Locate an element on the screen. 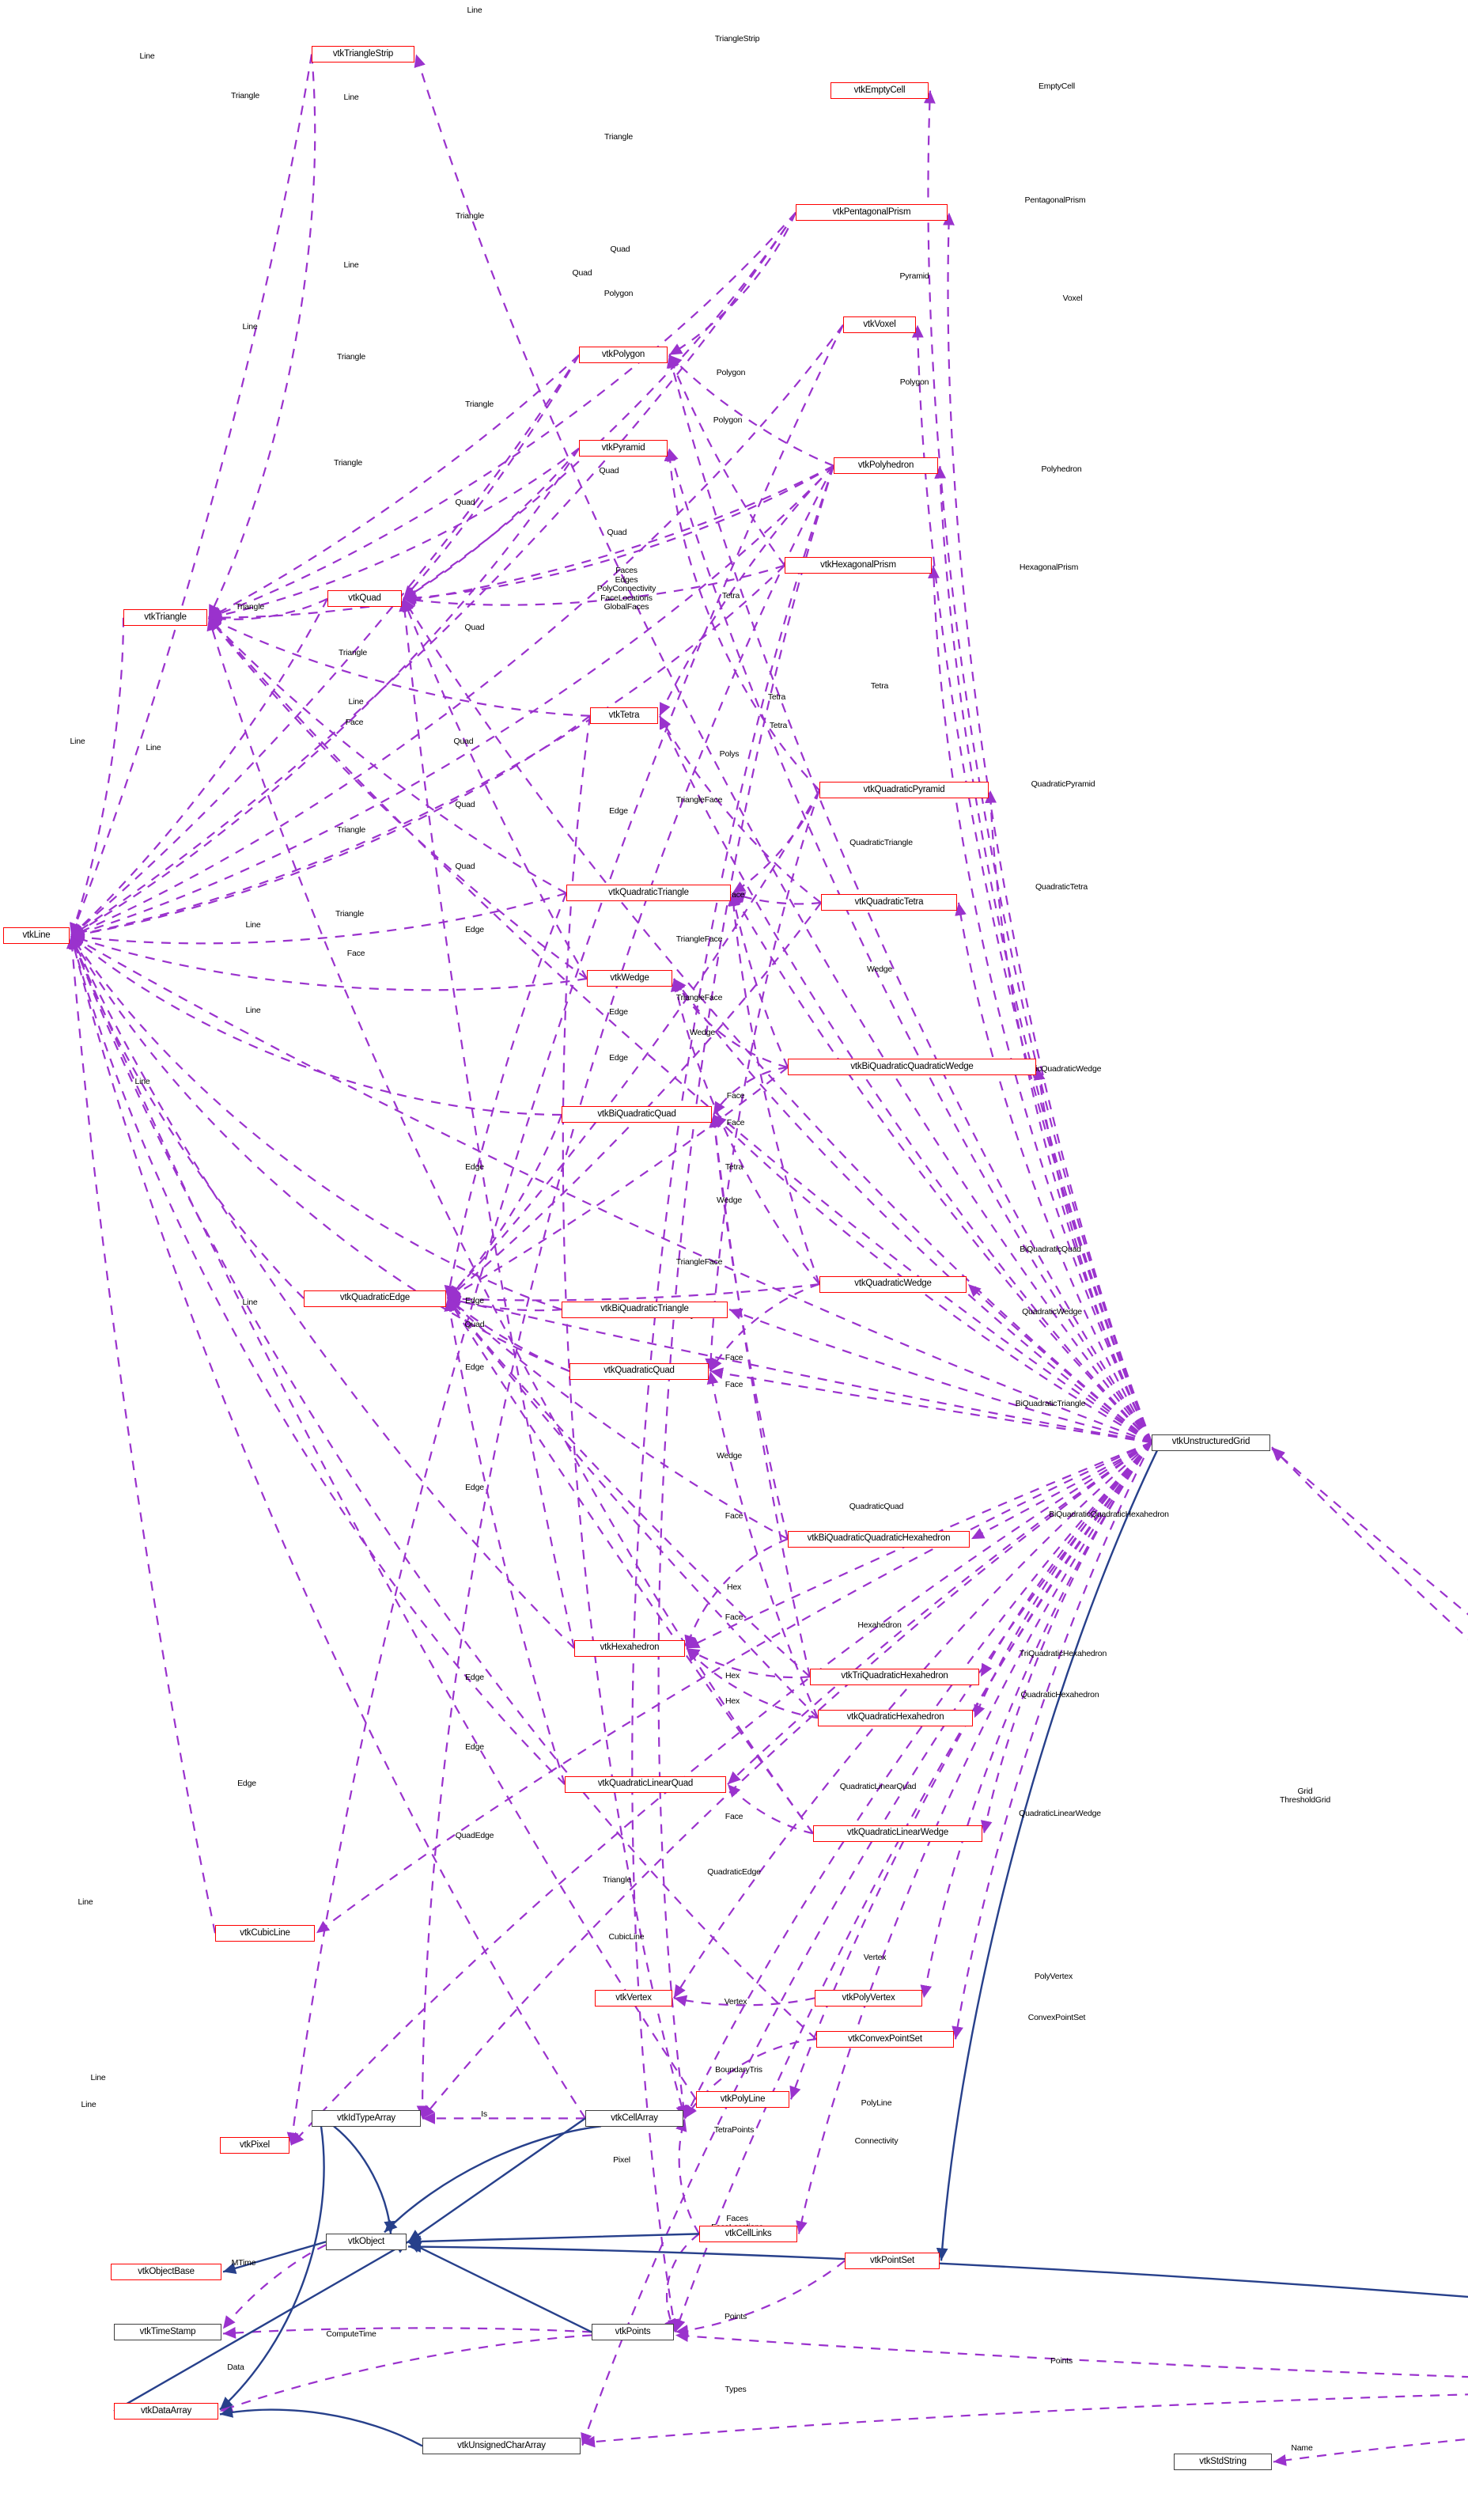 The image size is (1468, 2520). class-node-quadraticquad: vtkQuadraticQuad is located at coordinates (639, 1371).